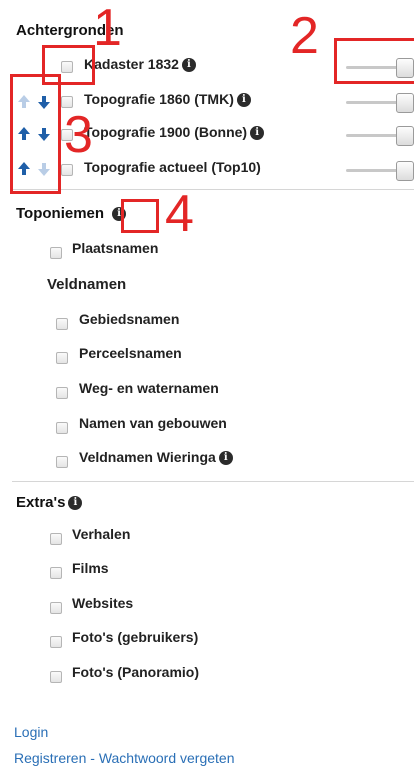  I want to click on account-links: Registreren - Wachtwoord vergeten, so click(124, 758).